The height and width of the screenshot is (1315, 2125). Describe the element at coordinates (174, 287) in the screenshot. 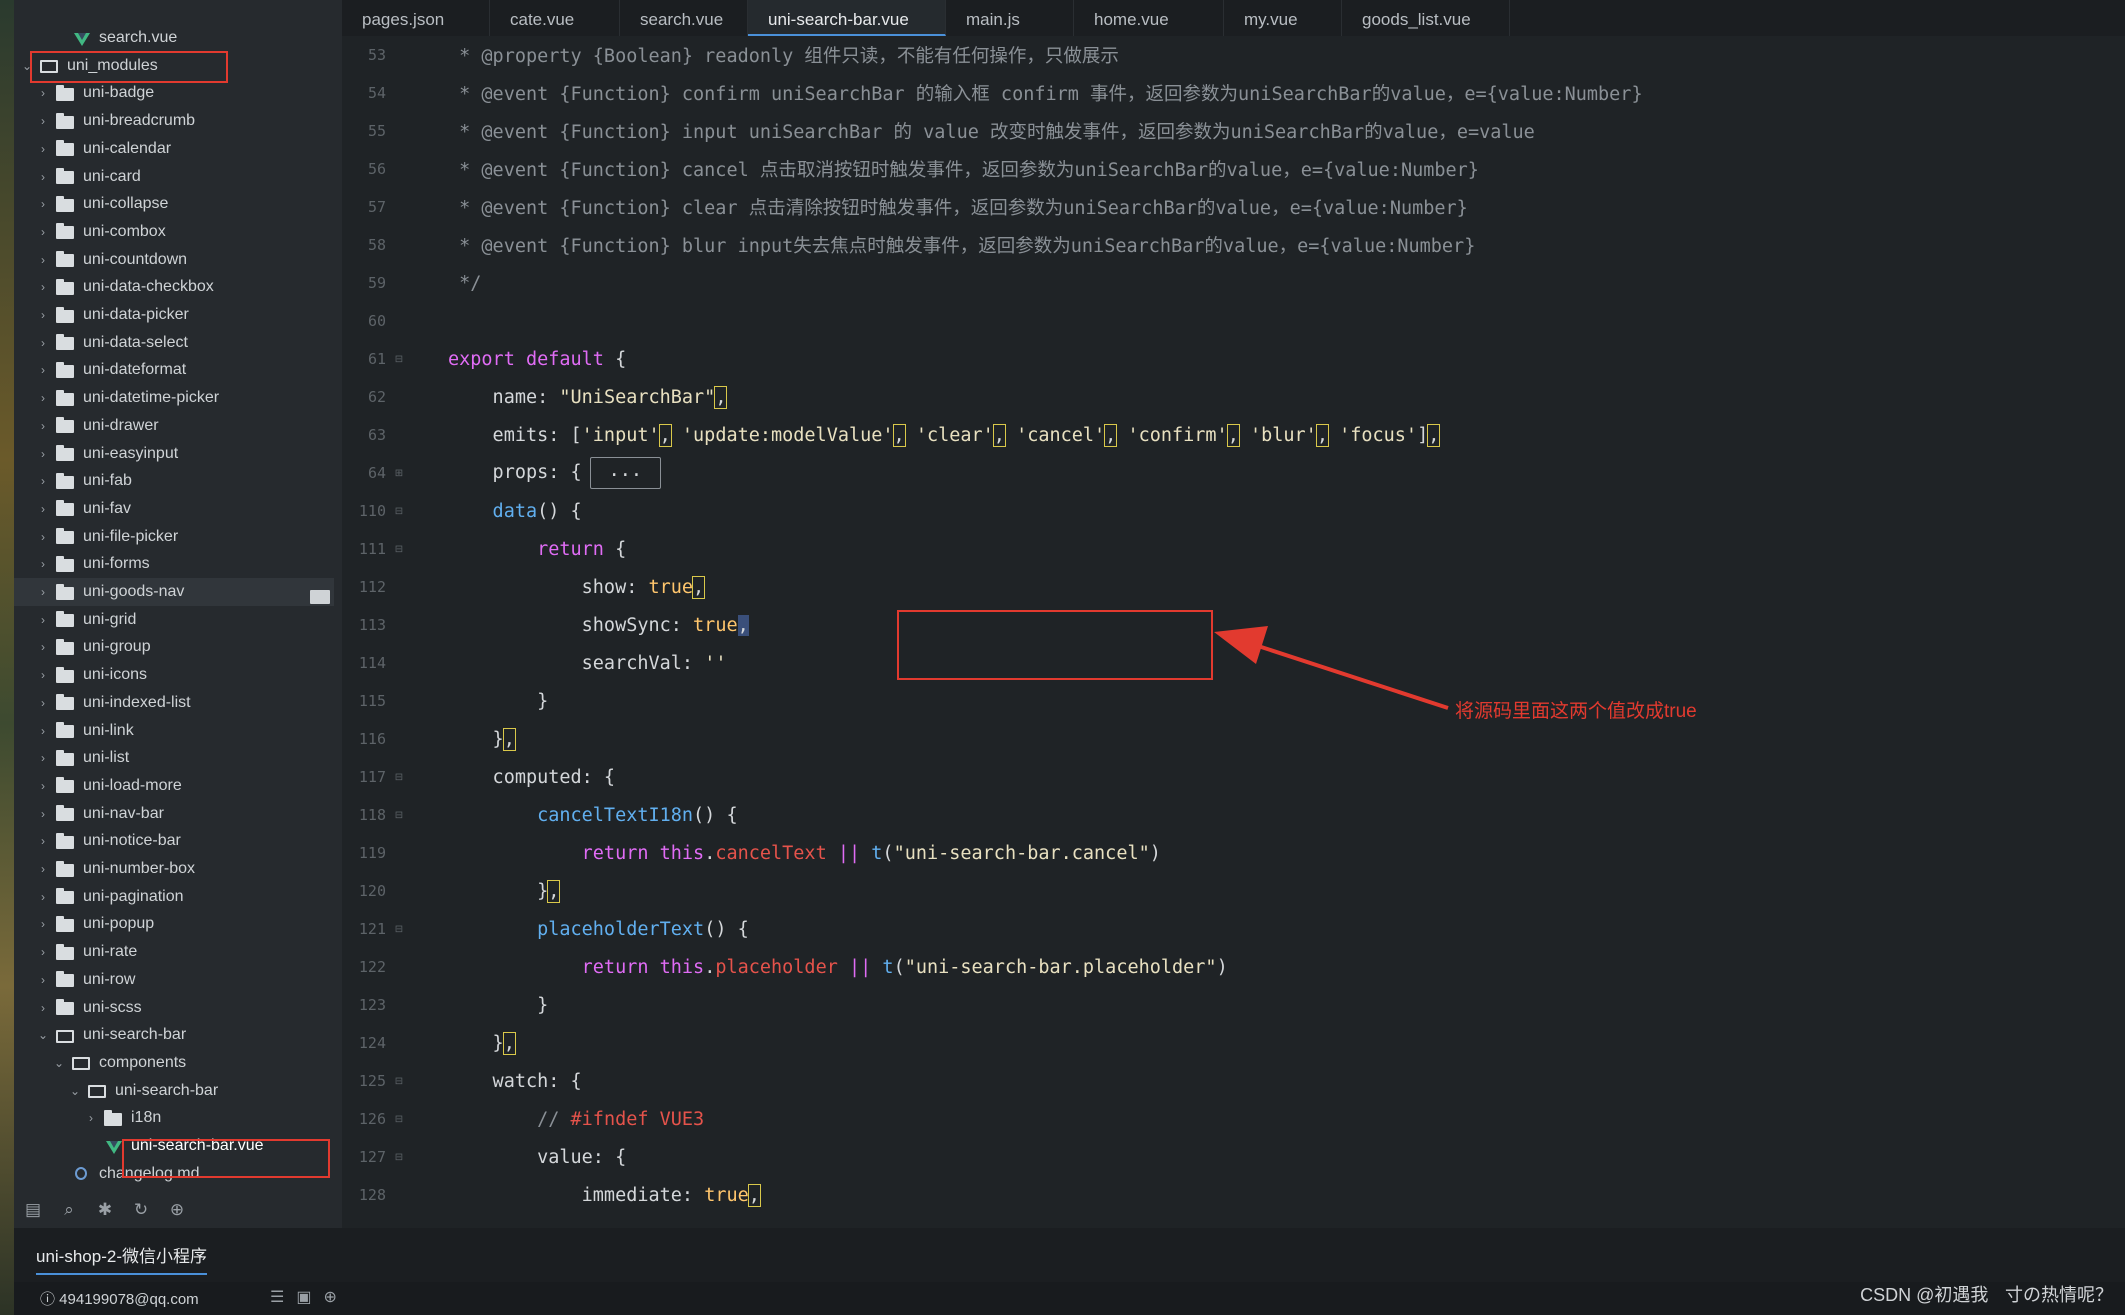

I see `sidebar-item-uni-data-checkbox: › uni-data-checkbox` at that location.